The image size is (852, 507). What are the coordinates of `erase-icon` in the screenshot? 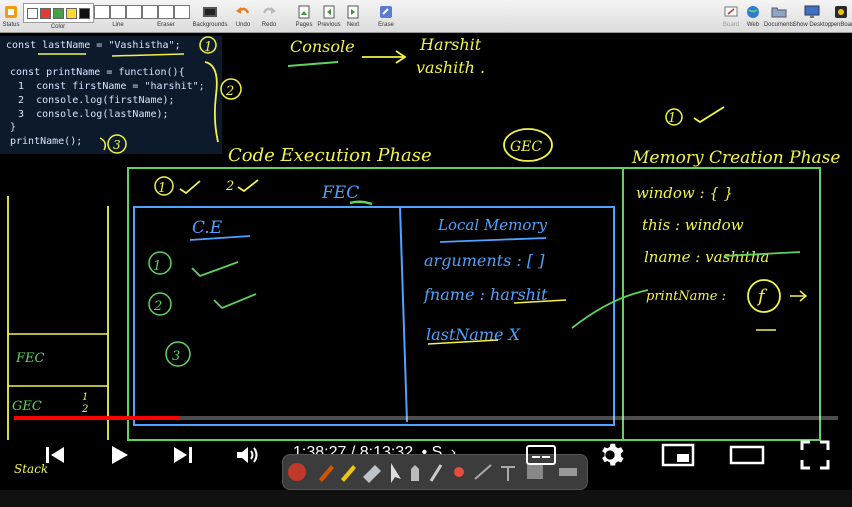 It's located at (386, 12).